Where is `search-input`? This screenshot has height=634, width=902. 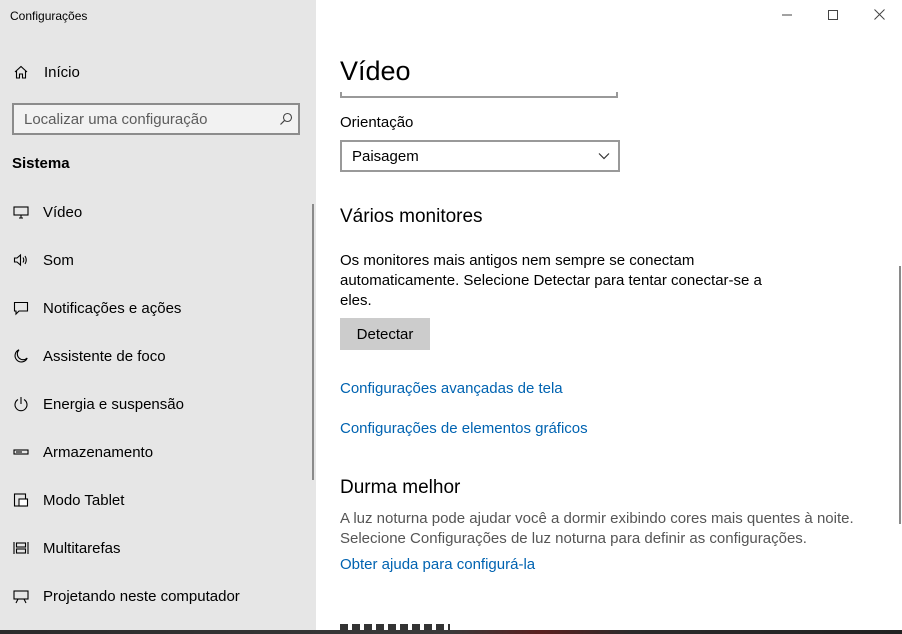 search-input is located at coordinates (144, 119).